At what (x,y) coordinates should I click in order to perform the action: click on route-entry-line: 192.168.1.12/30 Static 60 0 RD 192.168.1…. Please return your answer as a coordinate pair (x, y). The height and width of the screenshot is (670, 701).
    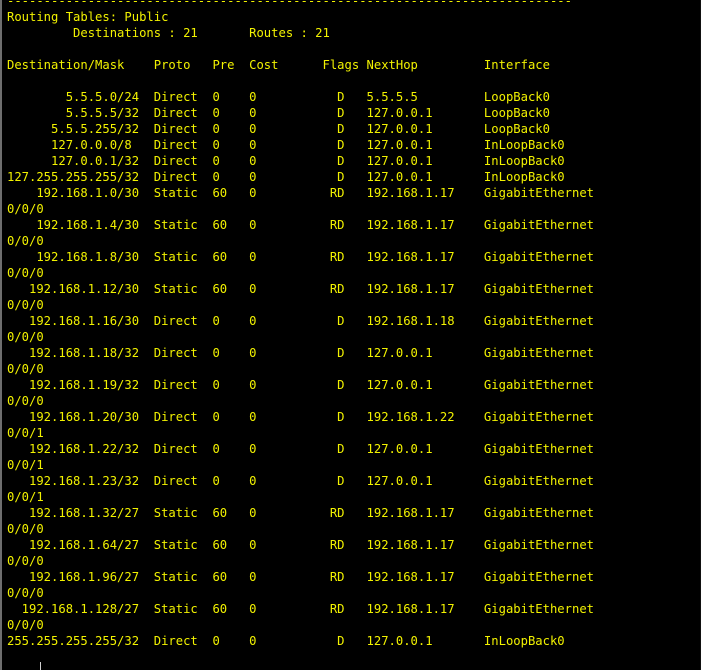
    Looking at the image, I should click on (300, 289).